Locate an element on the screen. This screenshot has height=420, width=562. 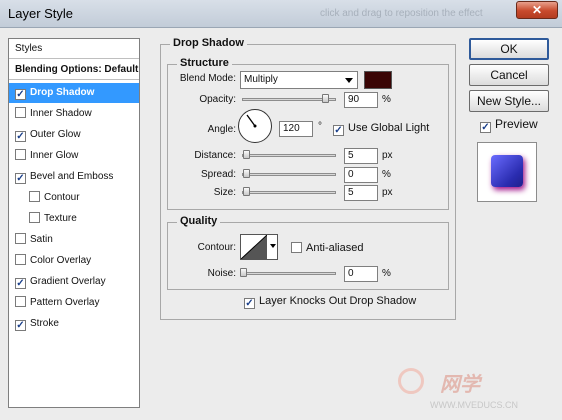
drop-shadow-title: Drop Shadow is located at coordinates (208, 43).